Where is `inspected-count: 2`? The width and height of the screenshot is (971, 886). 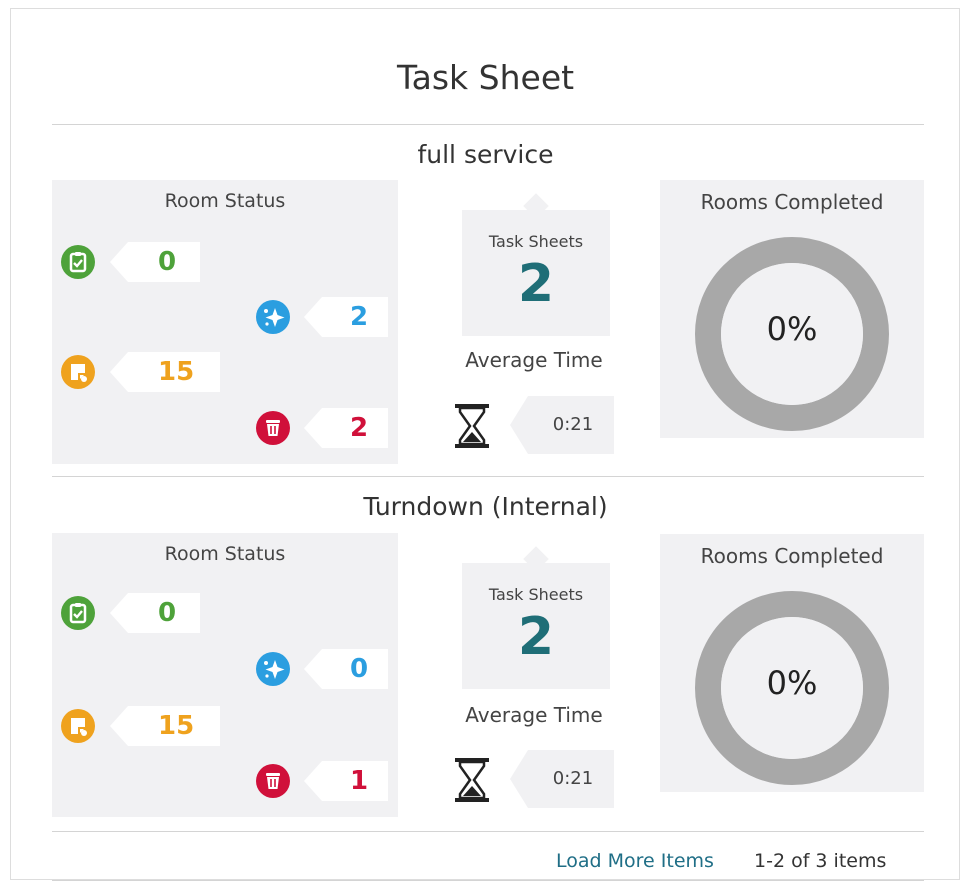
inspected-count: 2 is located at coordinates (359, 317).